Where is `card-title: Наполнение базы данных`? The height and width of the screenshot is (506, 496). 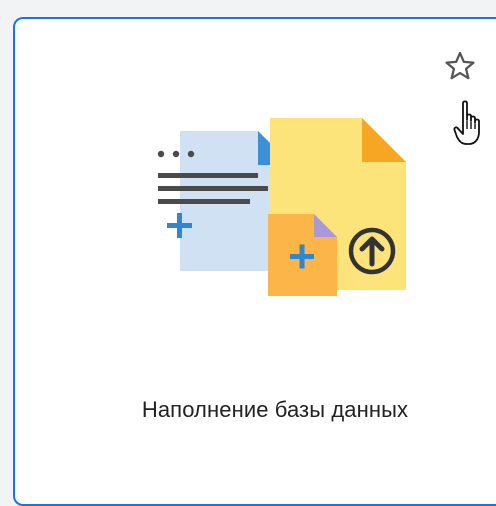 card-title: Наполнение базы данных is located at coordinates (275, 409).